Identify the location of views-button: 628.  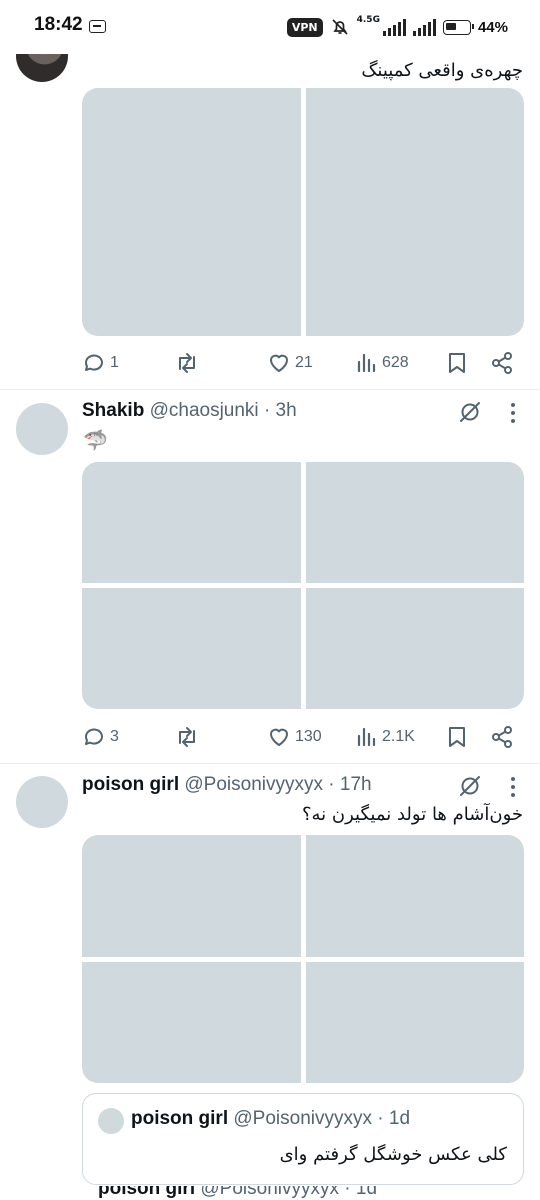
(382, 363).